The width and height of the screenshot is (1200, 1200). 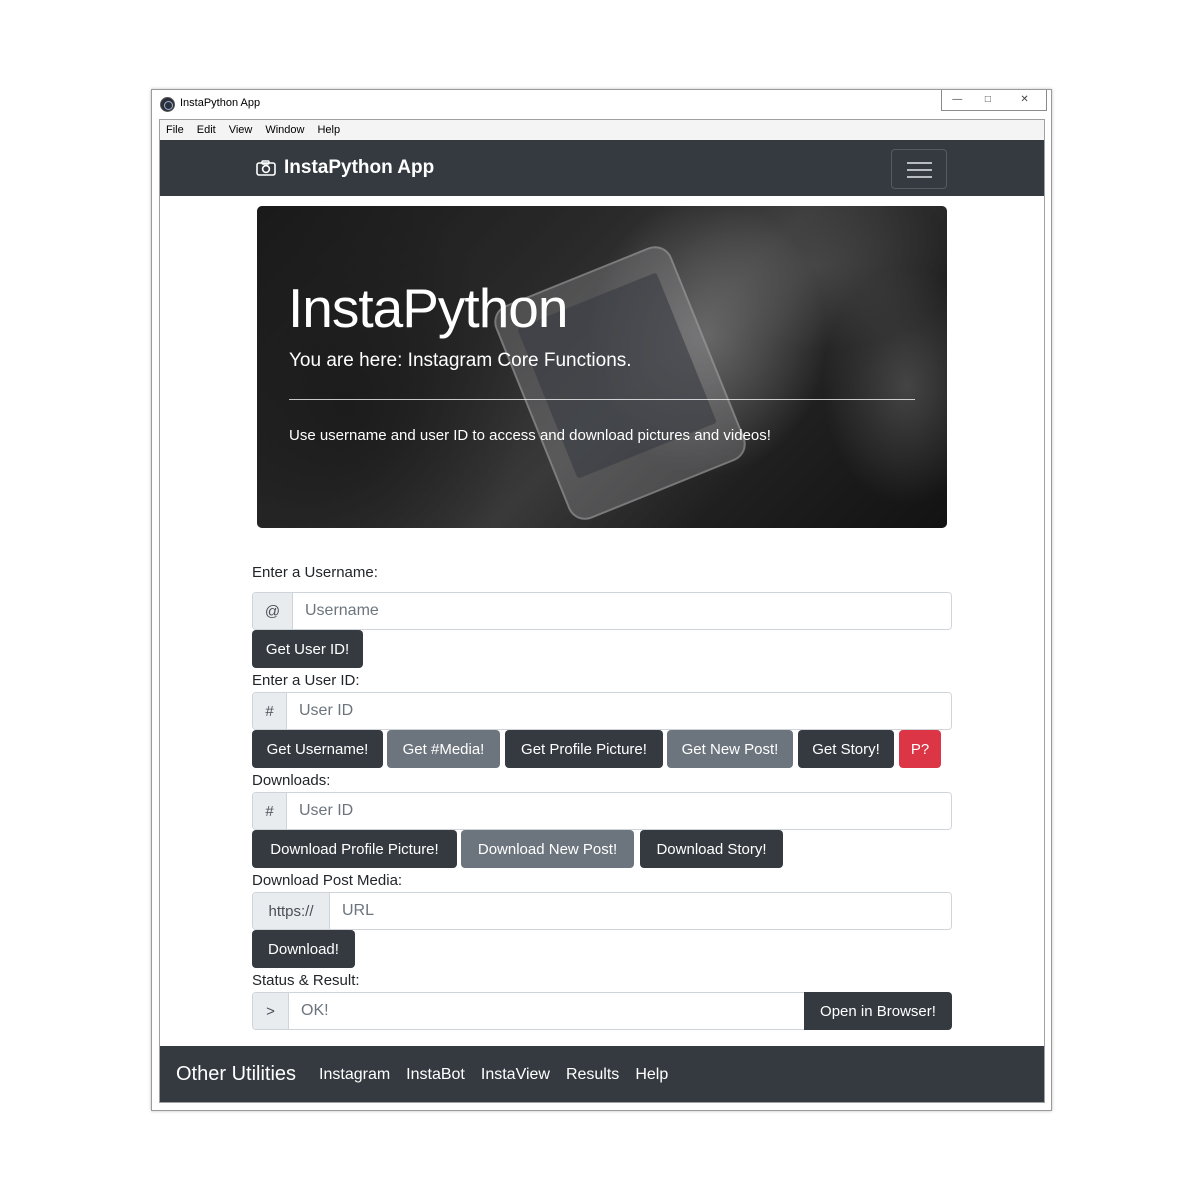 I want to click on footer-link-help: Help, so click(x=651, y=1075).